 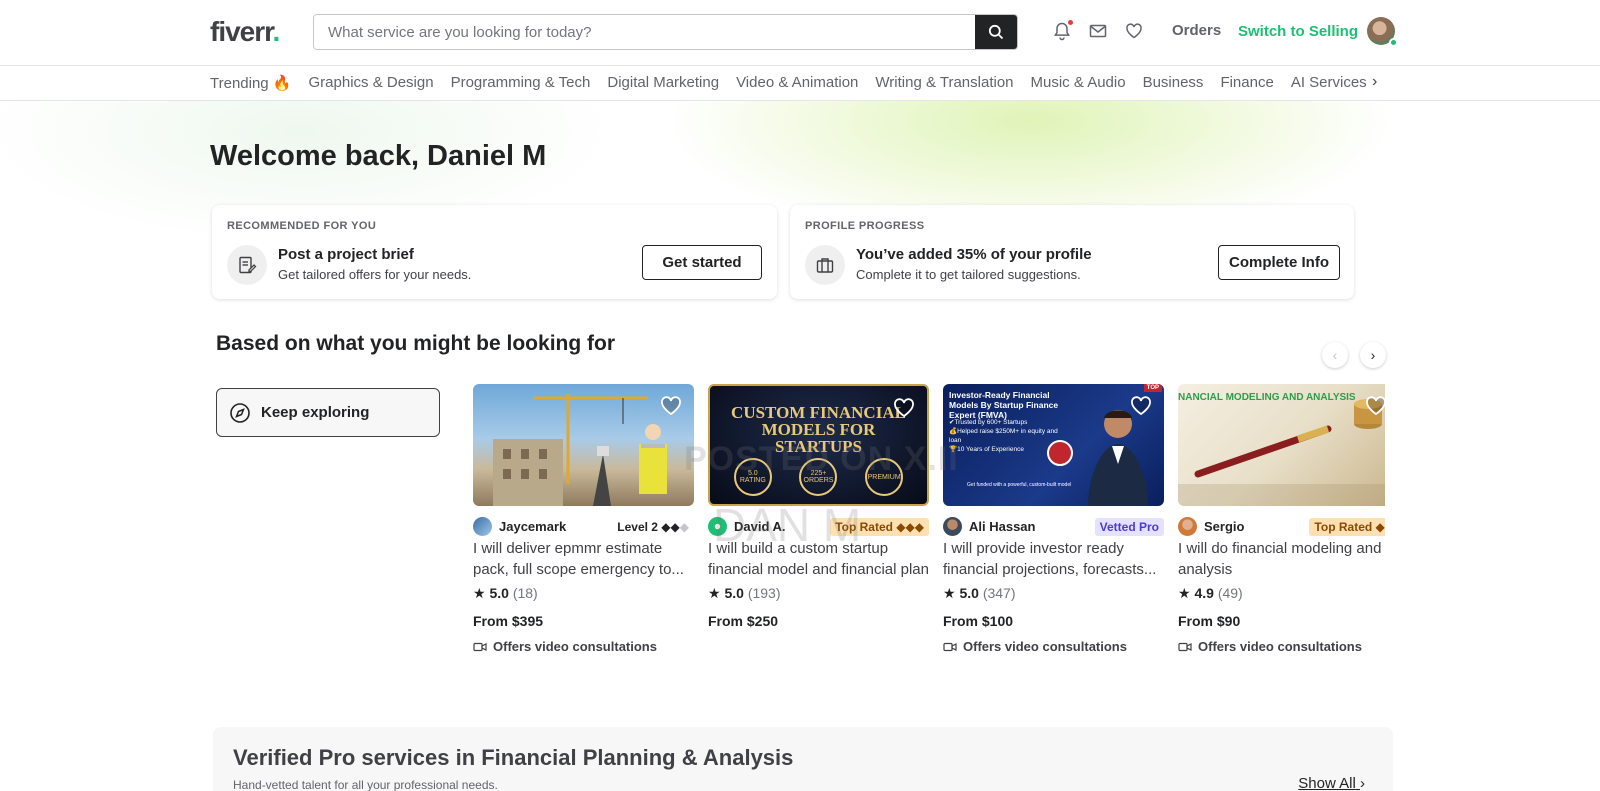 I want to click on recommended-subtitle: Get tailored offers for your needs., so click(x=375, y=274).